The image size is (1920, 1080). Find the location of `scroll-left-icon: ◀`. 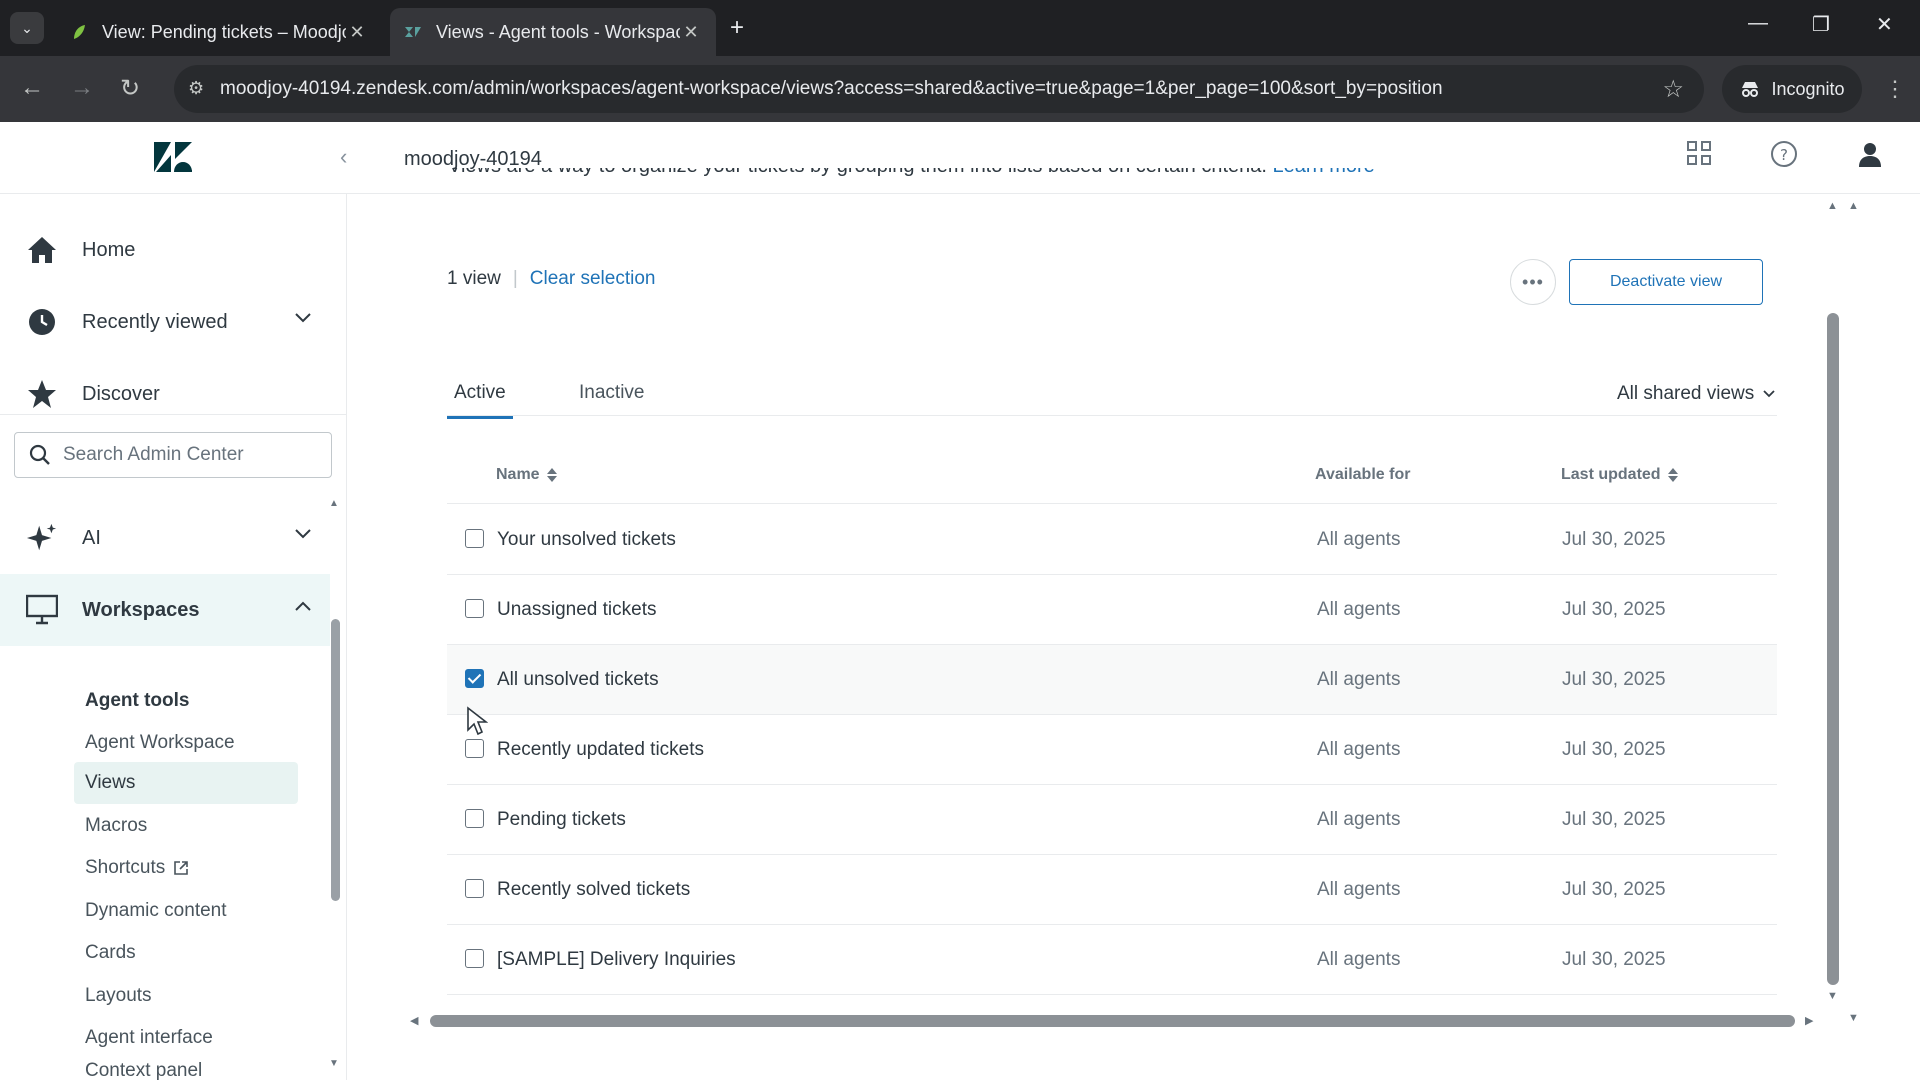

scroll-left-icon: ◀ is located at coordinates (414, 1020).